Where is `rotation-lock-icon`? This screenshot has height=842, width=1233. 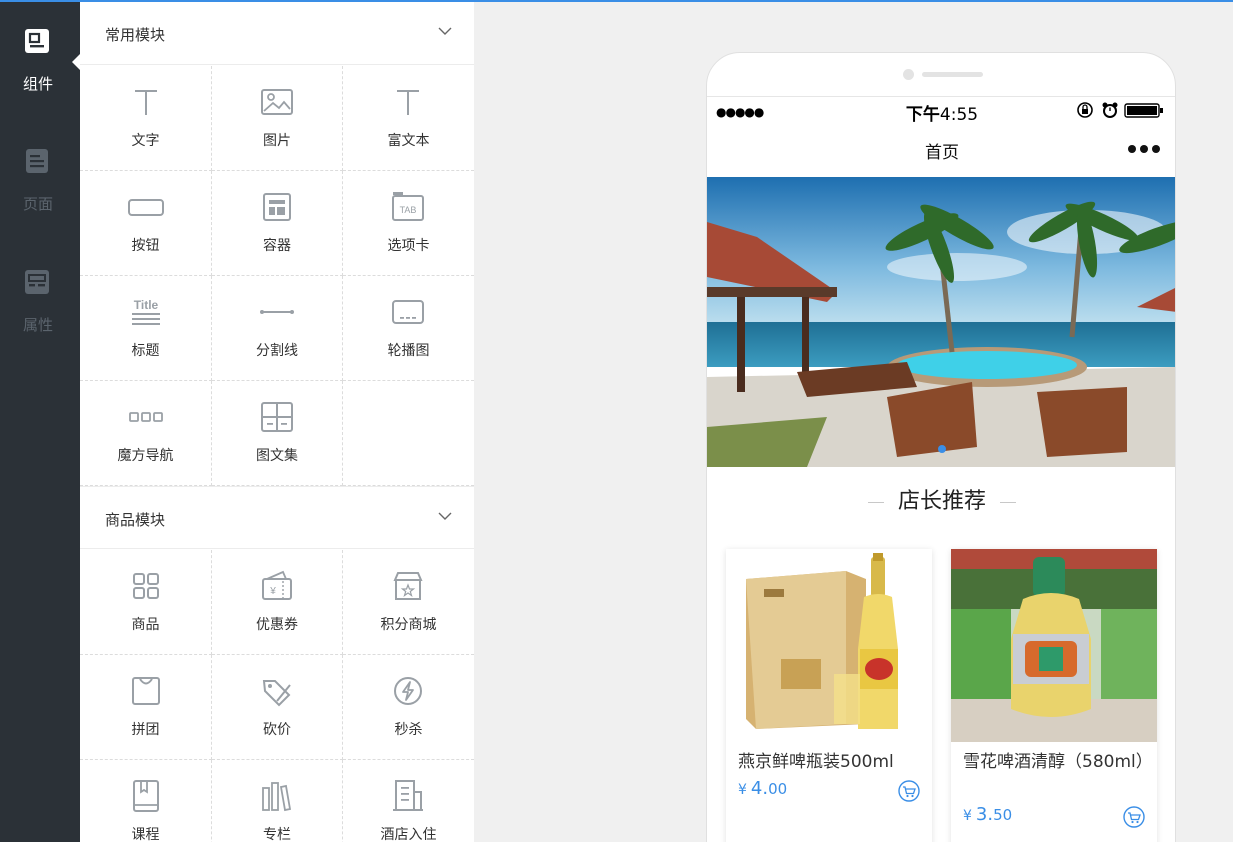 rotation-lock-icon is located at coordinates (1085, 110).